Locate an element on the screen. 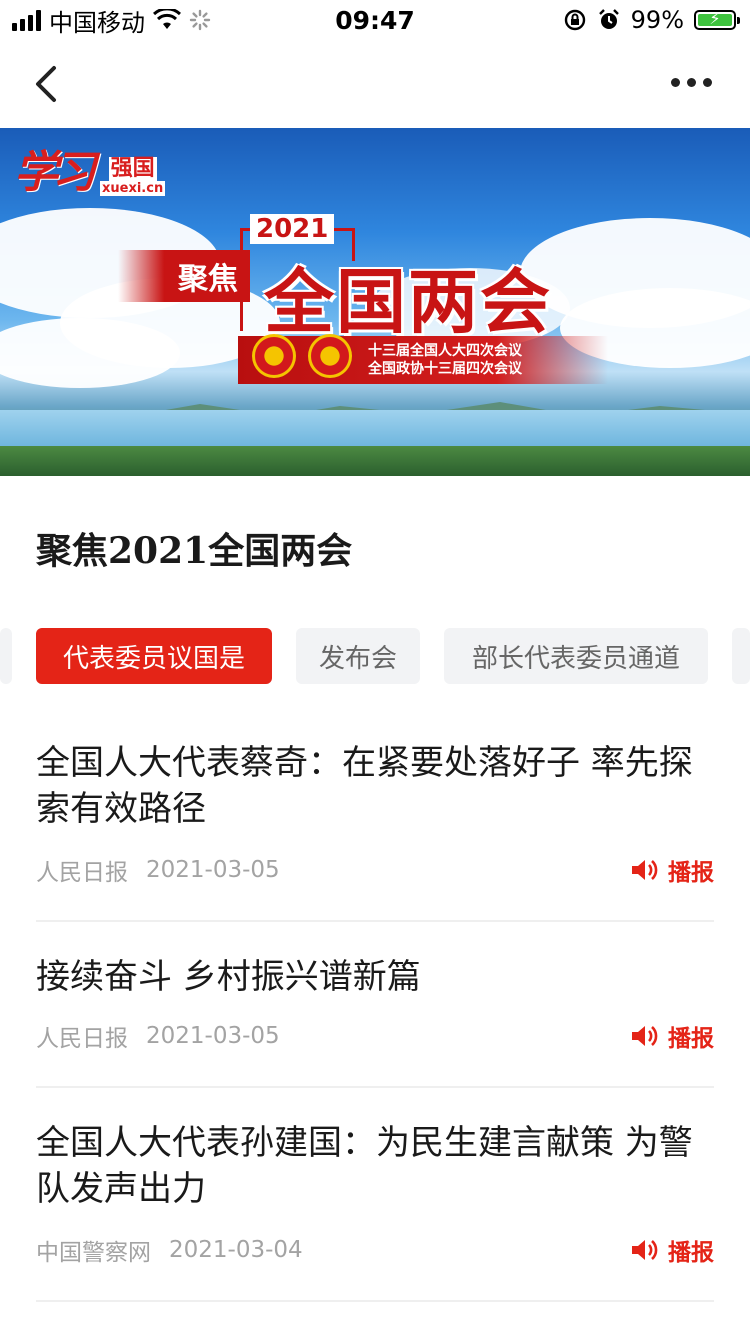 The image size is (750, 1334). status-right: 99% ⚡ is located at coordinates (651, 20).